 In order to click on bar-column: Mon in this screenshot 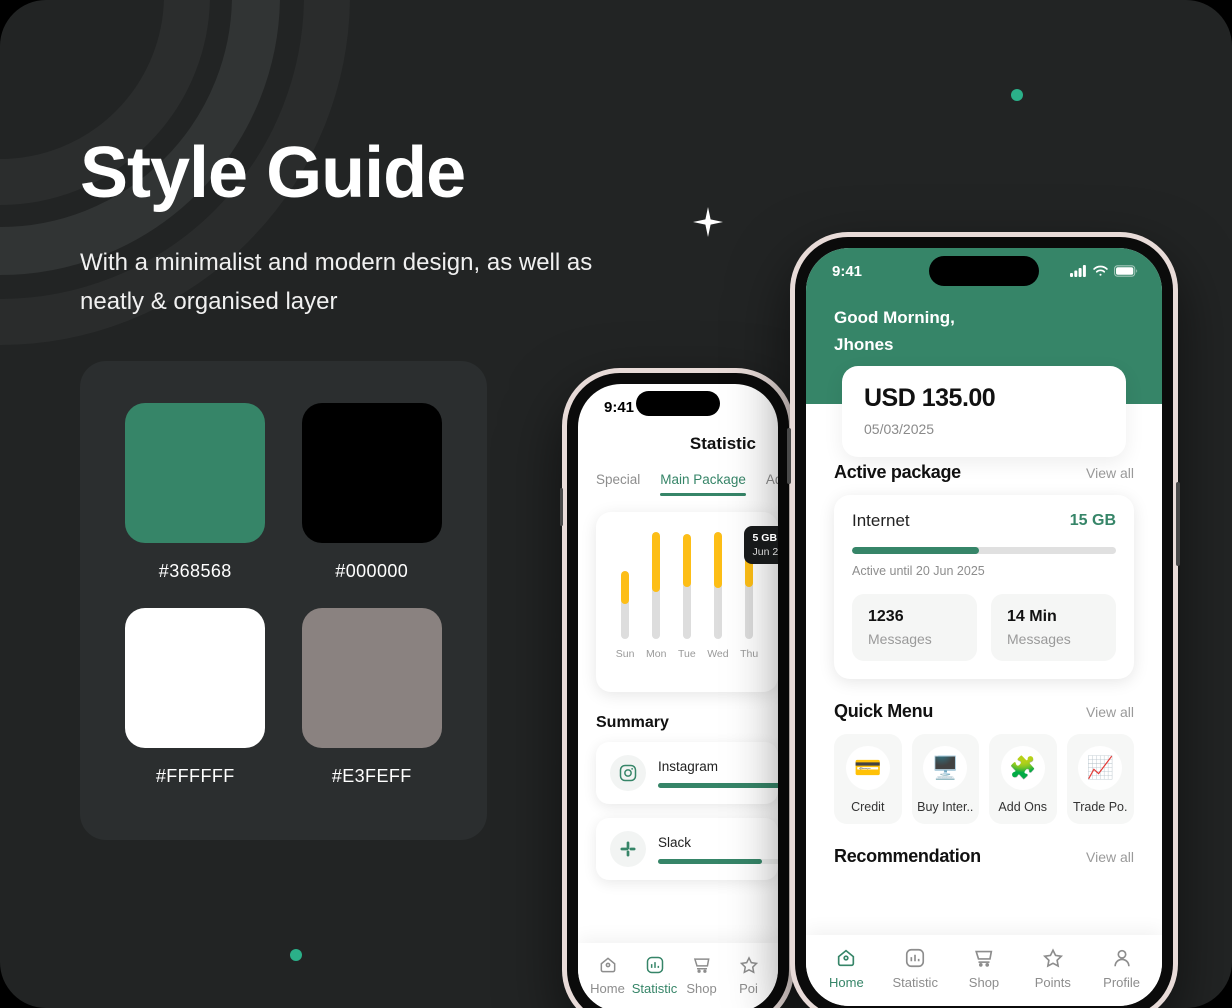, I will do `click(656, 596)`.